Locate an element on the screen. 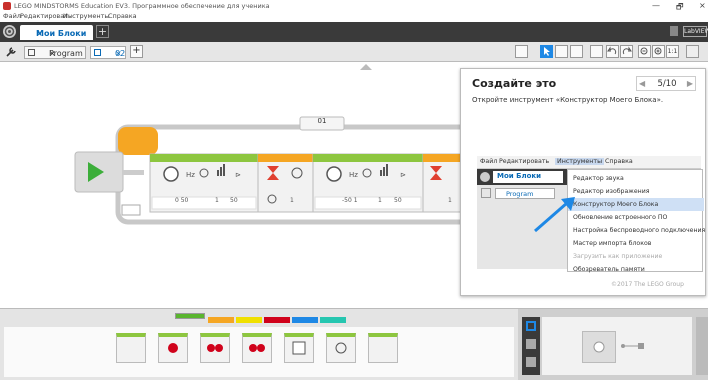 The image size is (708, 380). program-tab-1: Program × is located at coordinates (55, 52).